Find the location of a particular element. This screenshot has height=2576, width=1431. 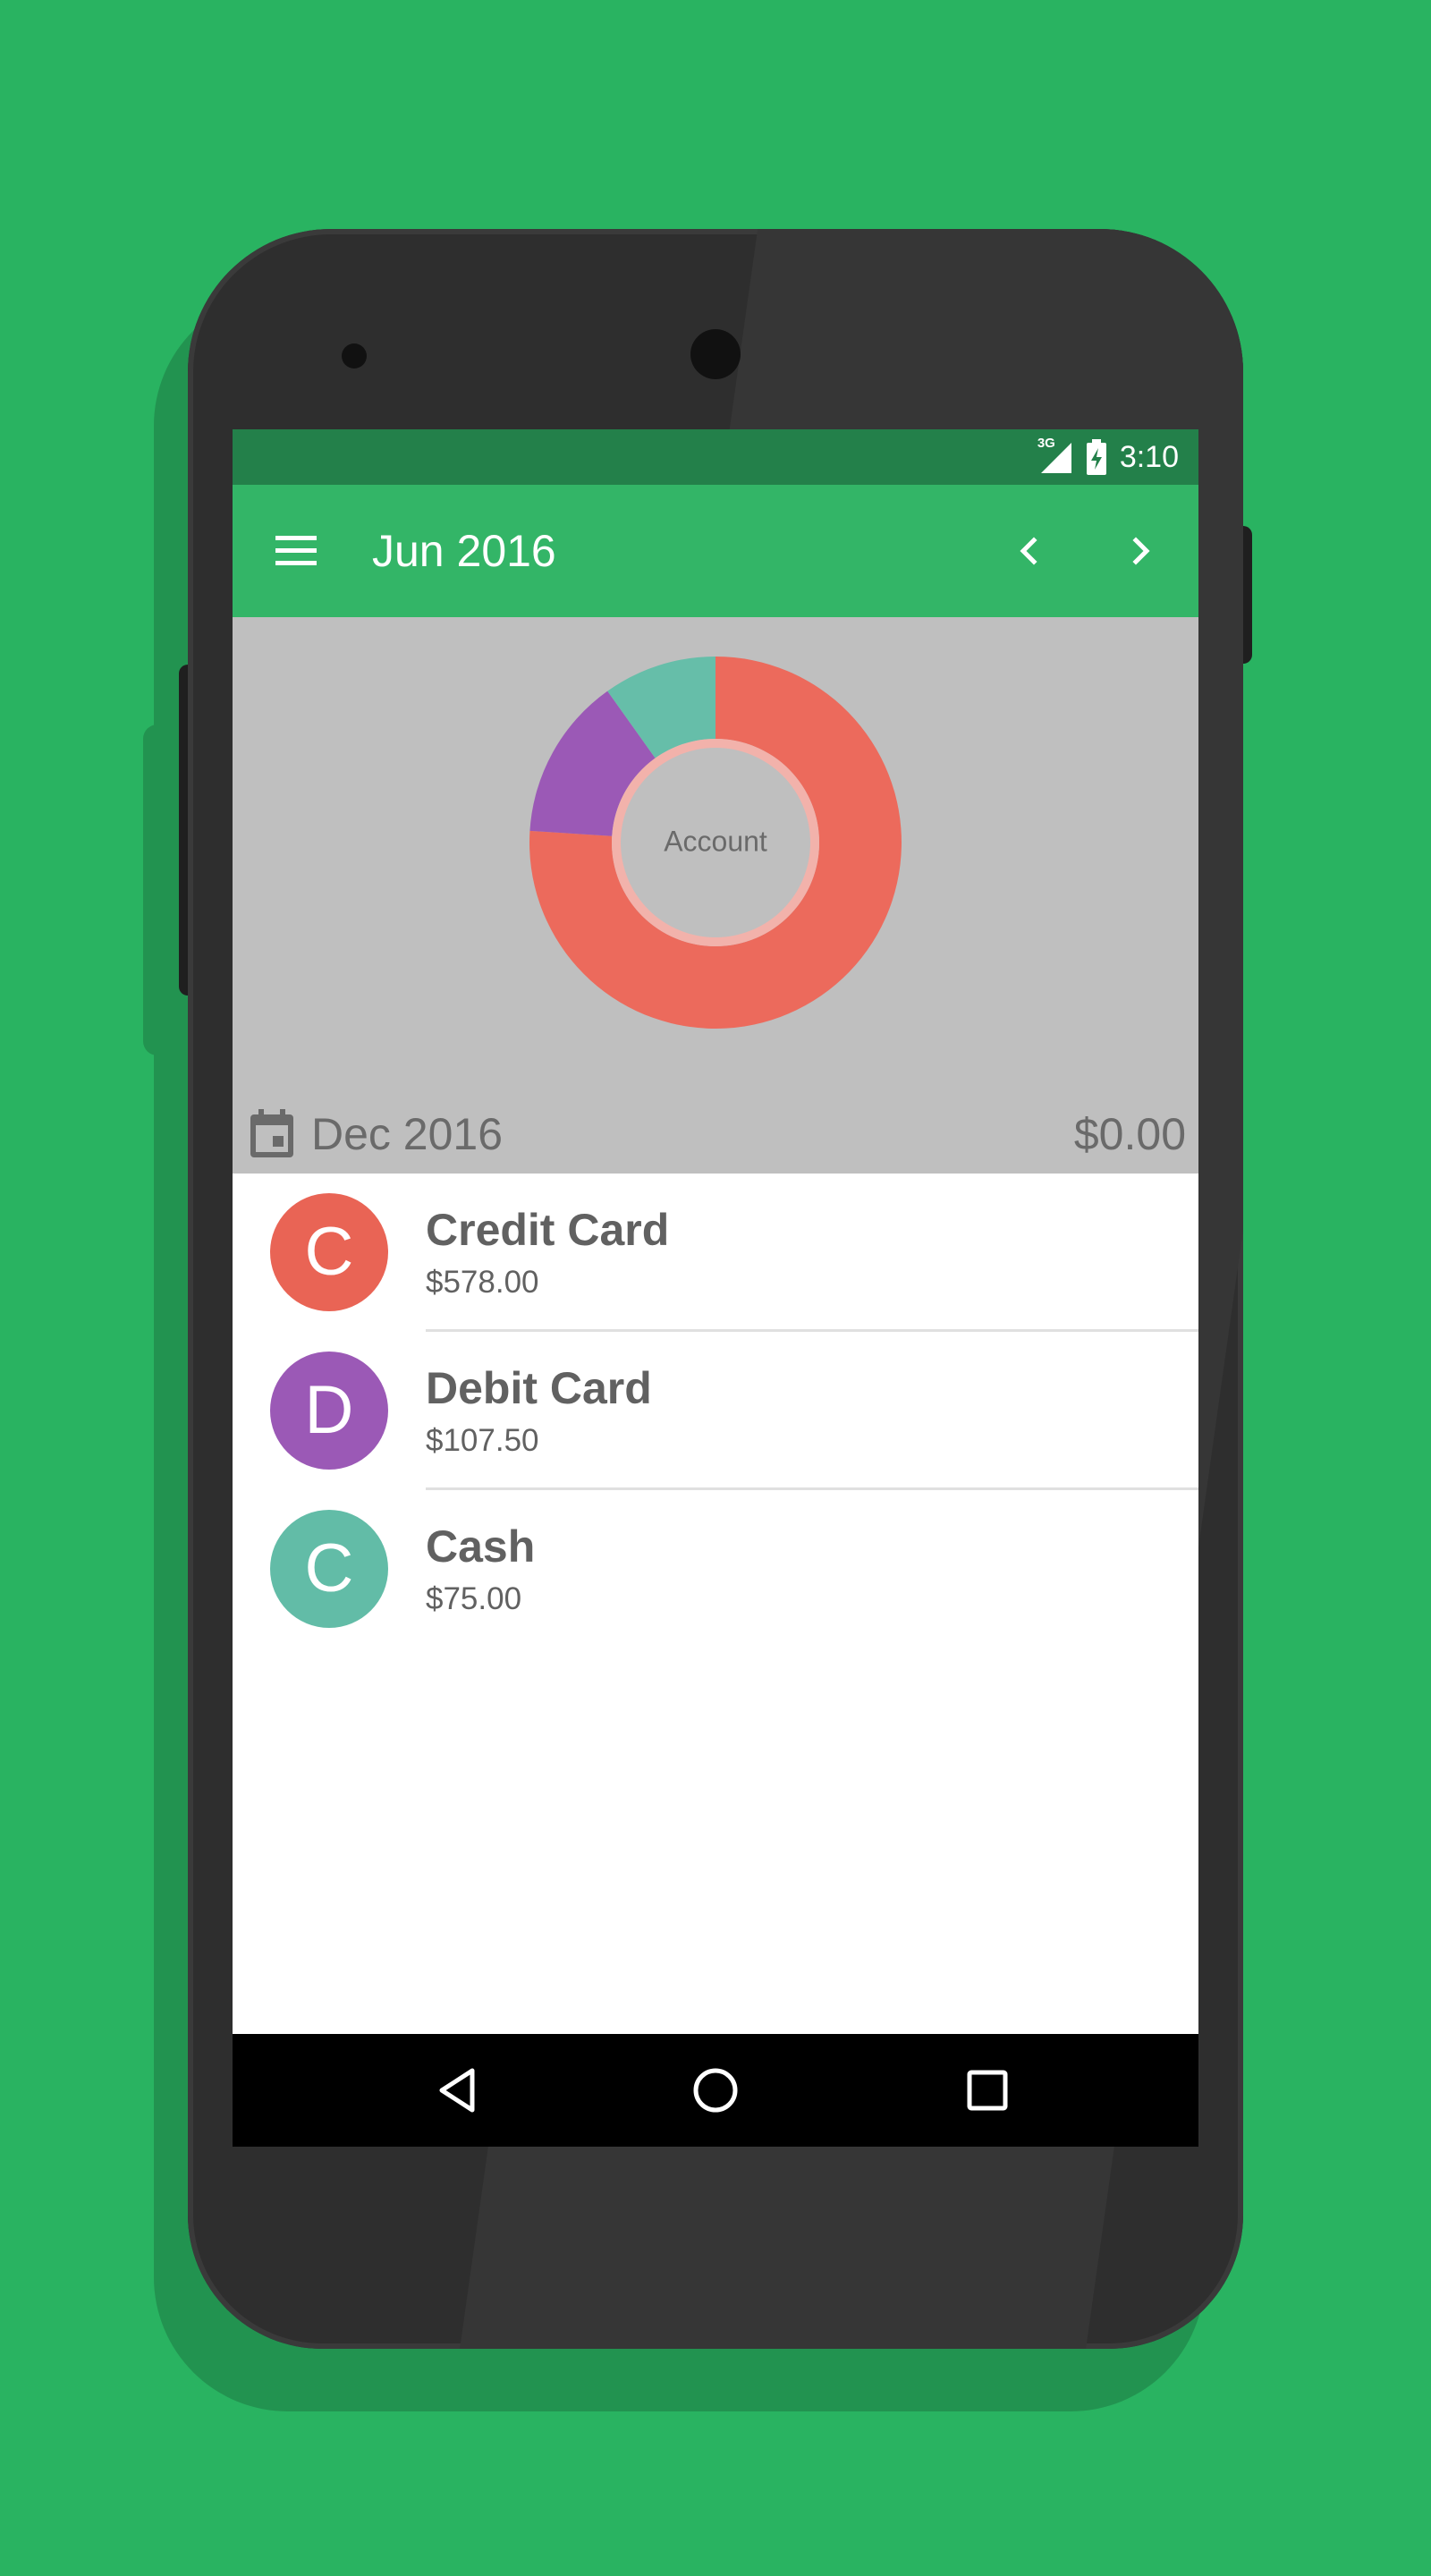

calendar-icon is located at coordinates (271, 1133).